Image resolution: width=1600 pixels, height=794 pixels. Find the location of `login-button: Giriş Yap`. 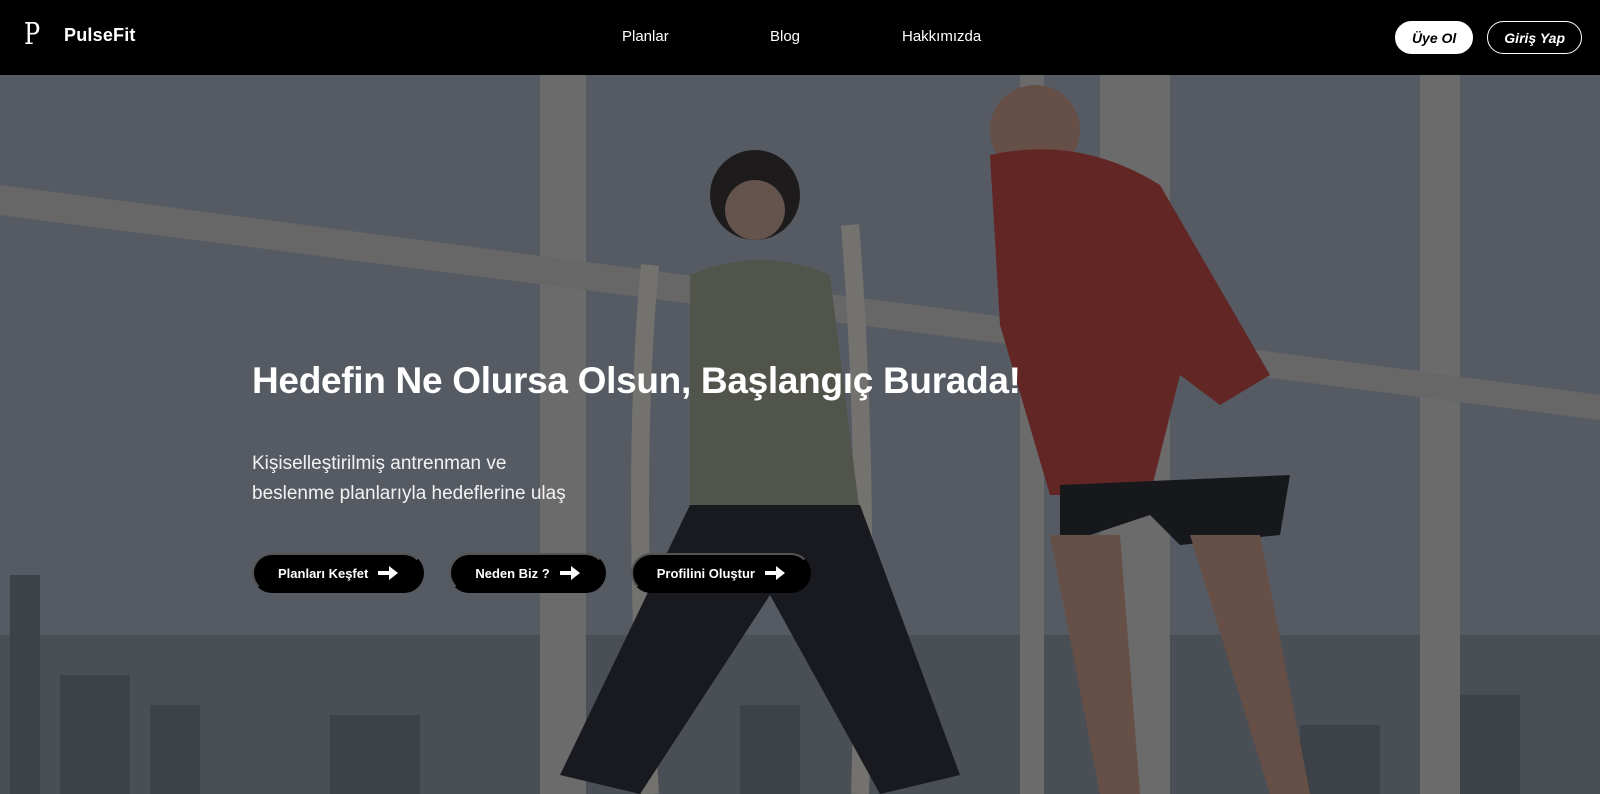

login-button: Giriş Yap is located at coordinates (1534, 37).